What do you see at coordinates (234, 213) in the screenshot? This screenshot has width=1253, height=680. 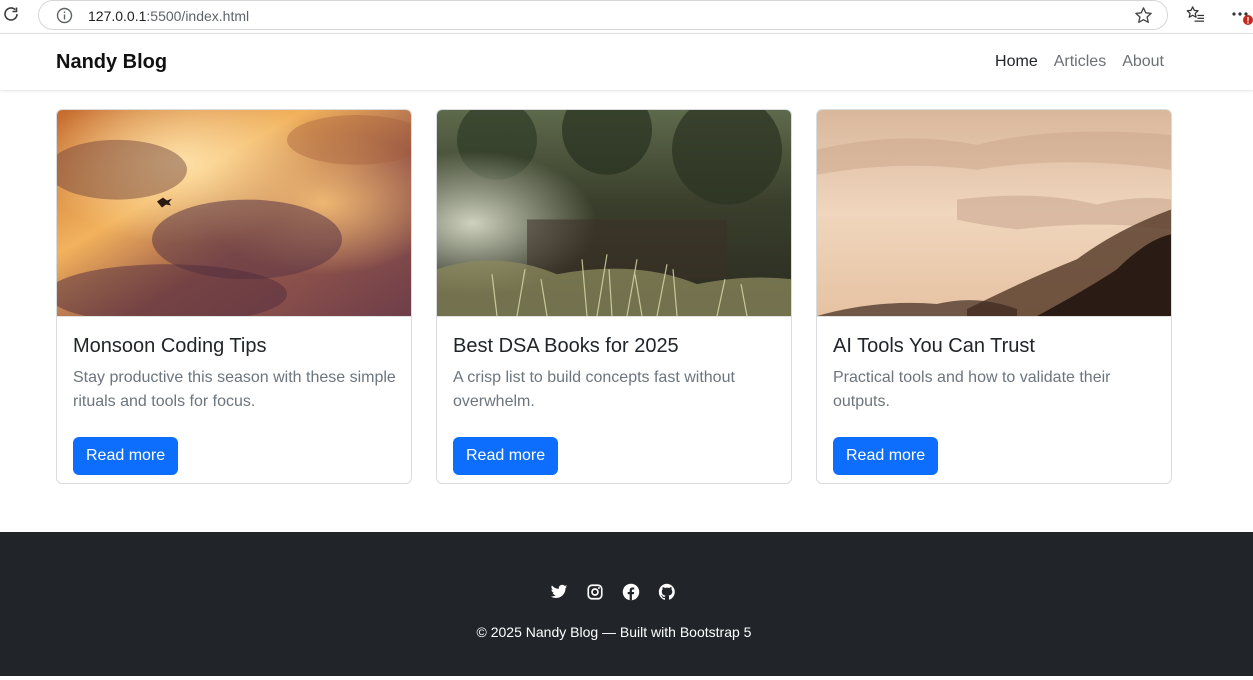 I see `card-image-sunset` at bounding box center [234, 213].